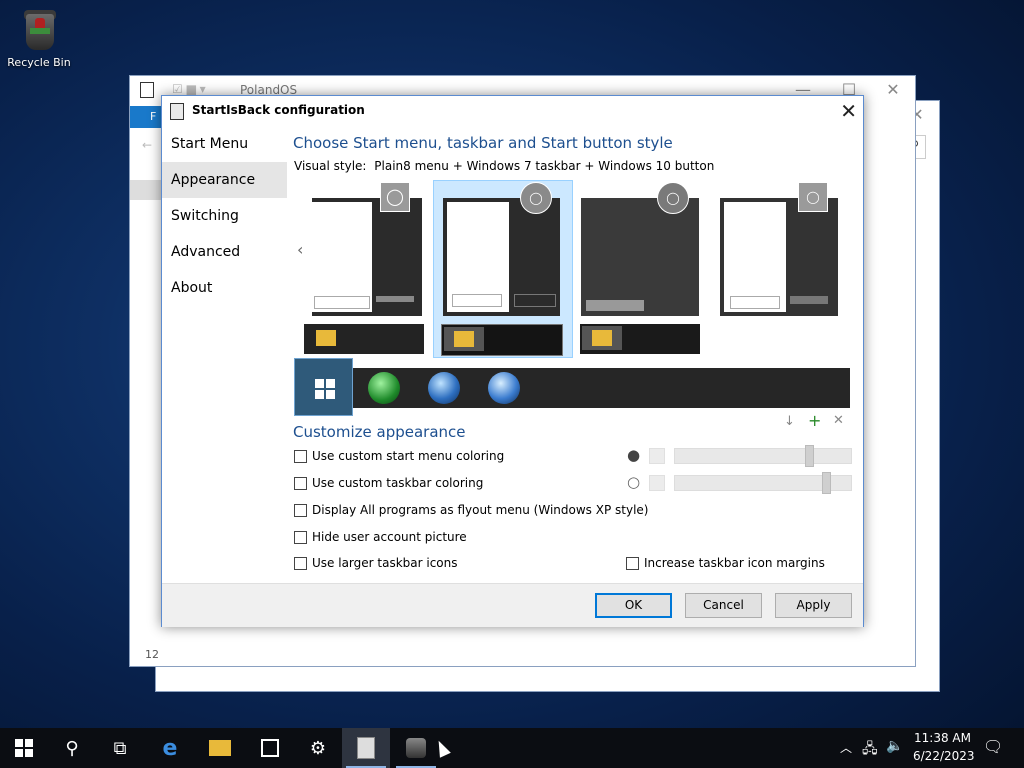 The width and height of the screenshot is (1024, 768). Describe the element at coordinates (657, 483) in the screenshot. I see `taskbar-color-swatch` at that location.